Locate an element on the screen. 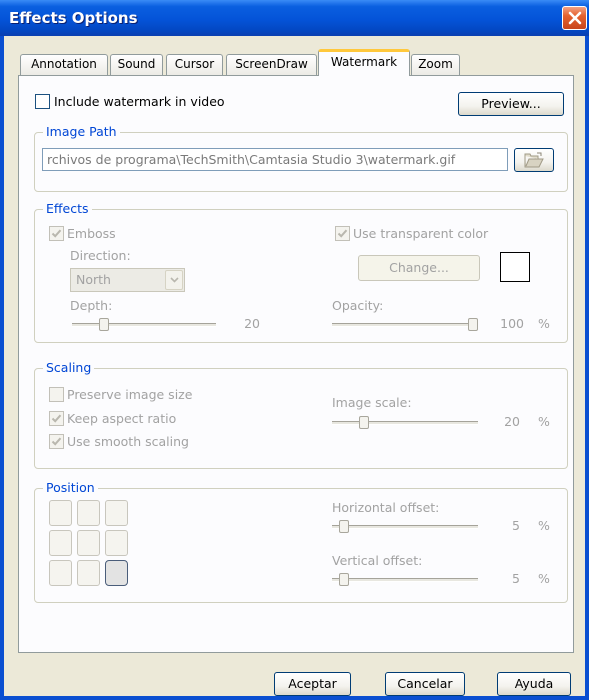 Image resolution: width=589 pixels, height=700 pixels. tab-label: Zoom is located at coordinates (435, 64).